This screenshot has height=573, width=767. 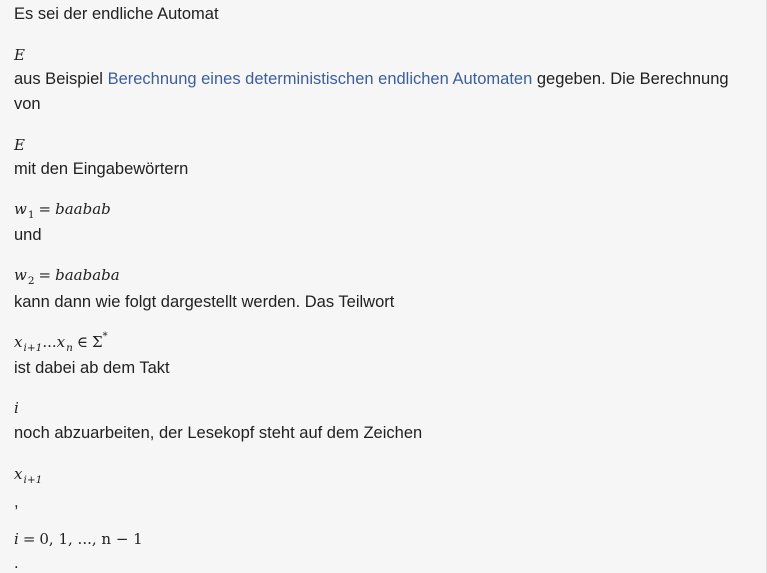 What do you see at coordinates (69, 348) in the screenshot?
I see `math-subscript: n` at bounding box center [69, 348].